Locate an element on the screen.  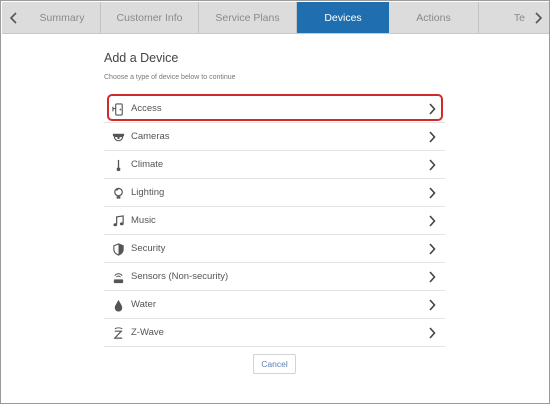
device-row-sensors: Sensors (Non-security) is located at coordinates (274, 277).